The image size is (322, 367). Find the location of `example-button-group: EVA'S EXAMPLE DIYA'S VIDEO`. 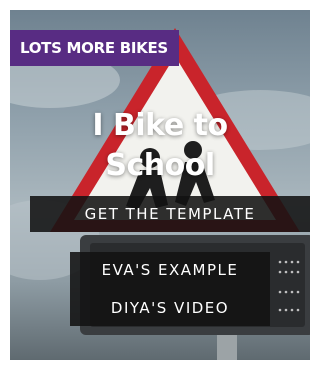

example-button-group: EVA'S EXAMPLE DIYA'S VIDEO is located at coordinates (170, 289).